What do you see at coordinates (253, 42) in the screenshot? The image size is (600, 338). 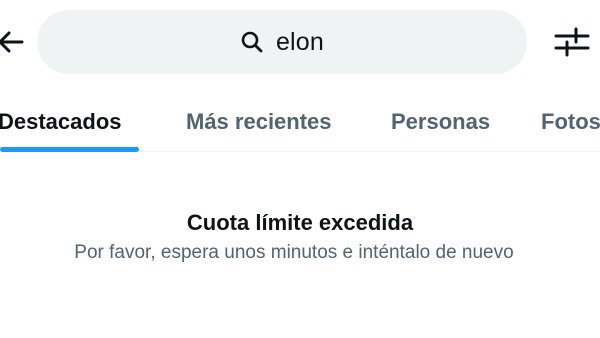 I see `search-icon` at bounding box center [253, 42].